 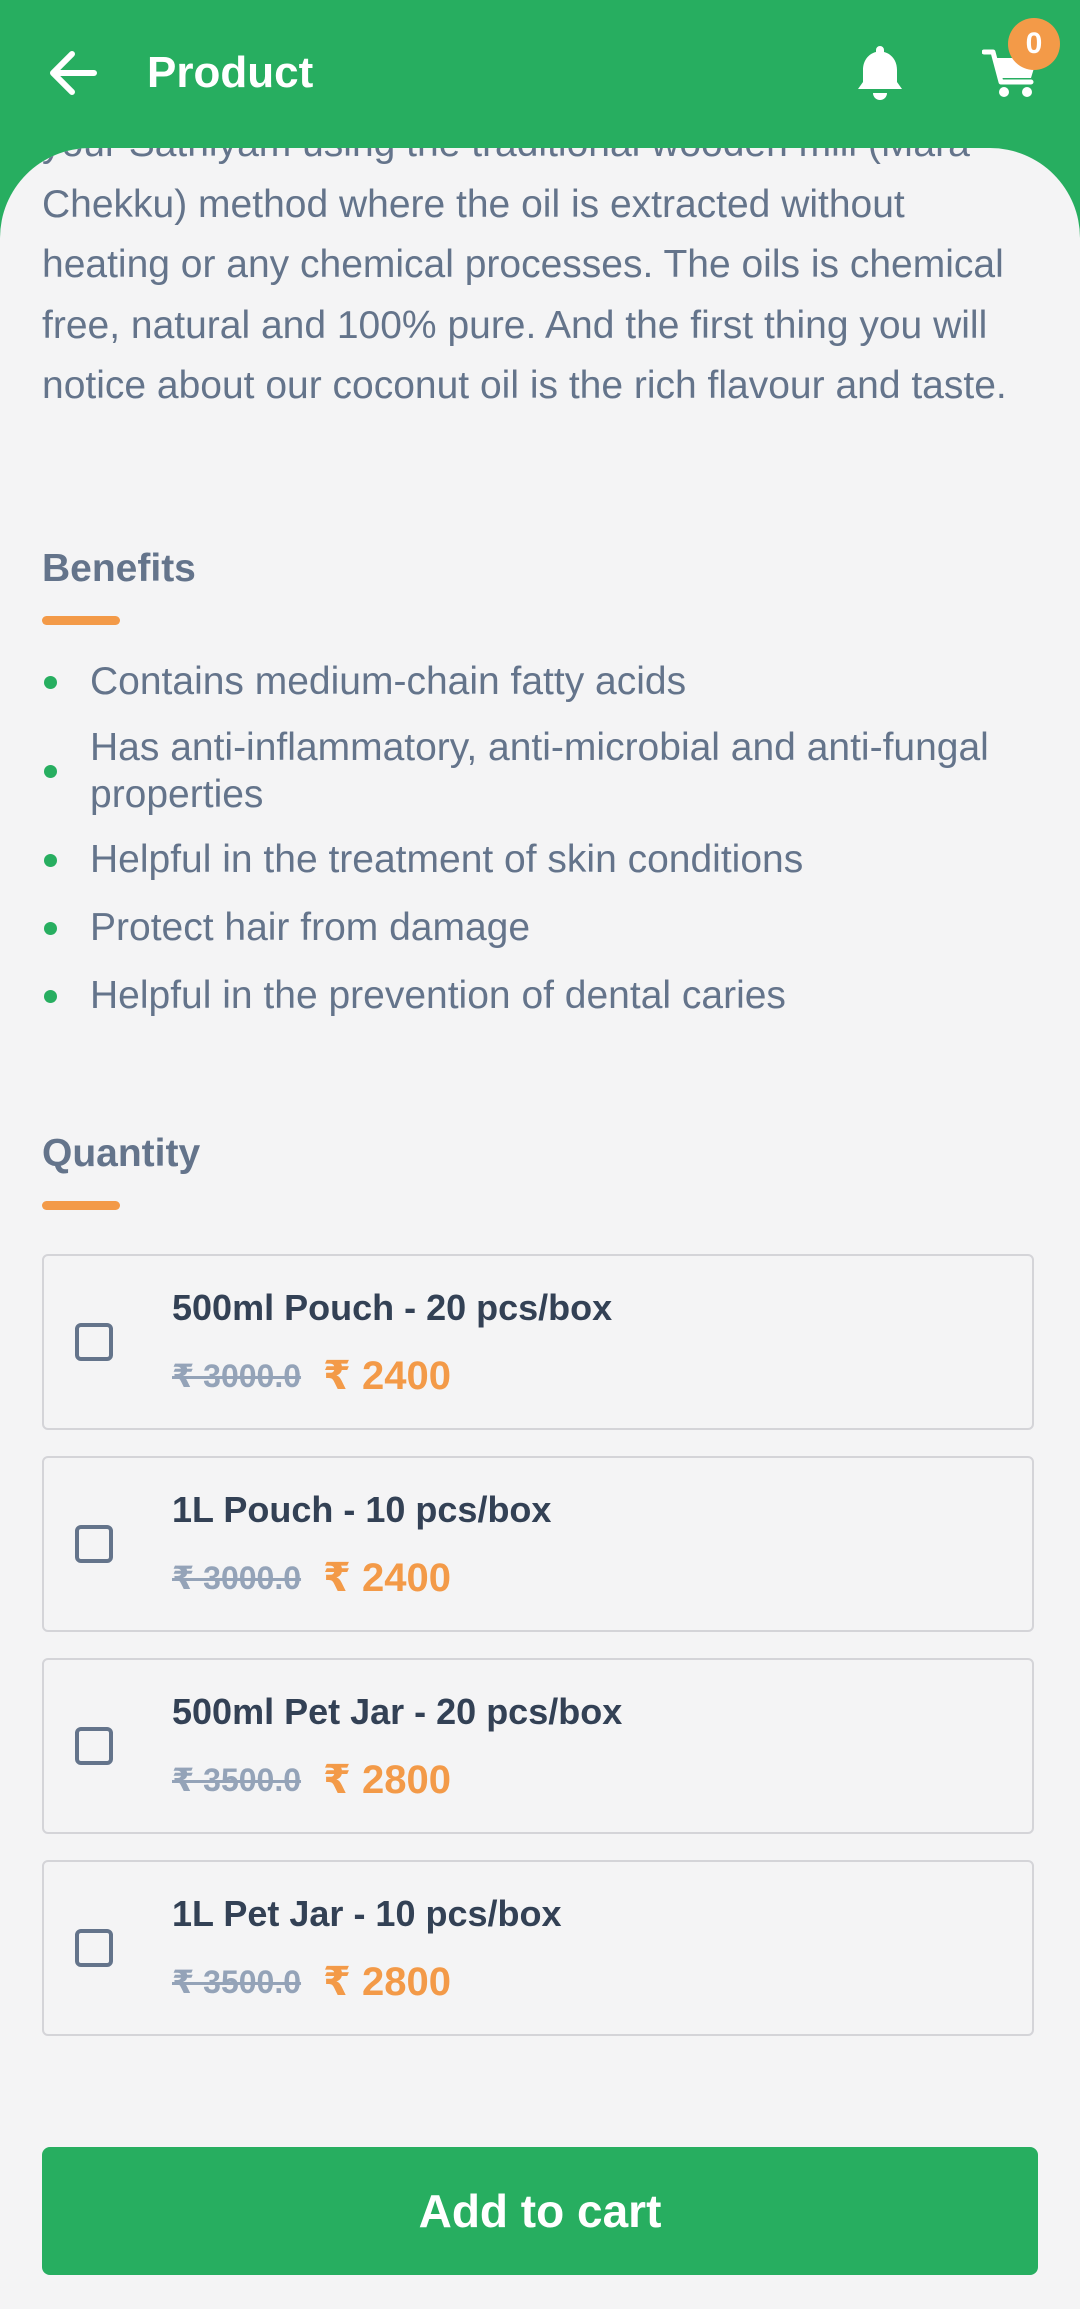 I want to click on add-to-cart-button: Add to cart, so click(x=540, y=2211).